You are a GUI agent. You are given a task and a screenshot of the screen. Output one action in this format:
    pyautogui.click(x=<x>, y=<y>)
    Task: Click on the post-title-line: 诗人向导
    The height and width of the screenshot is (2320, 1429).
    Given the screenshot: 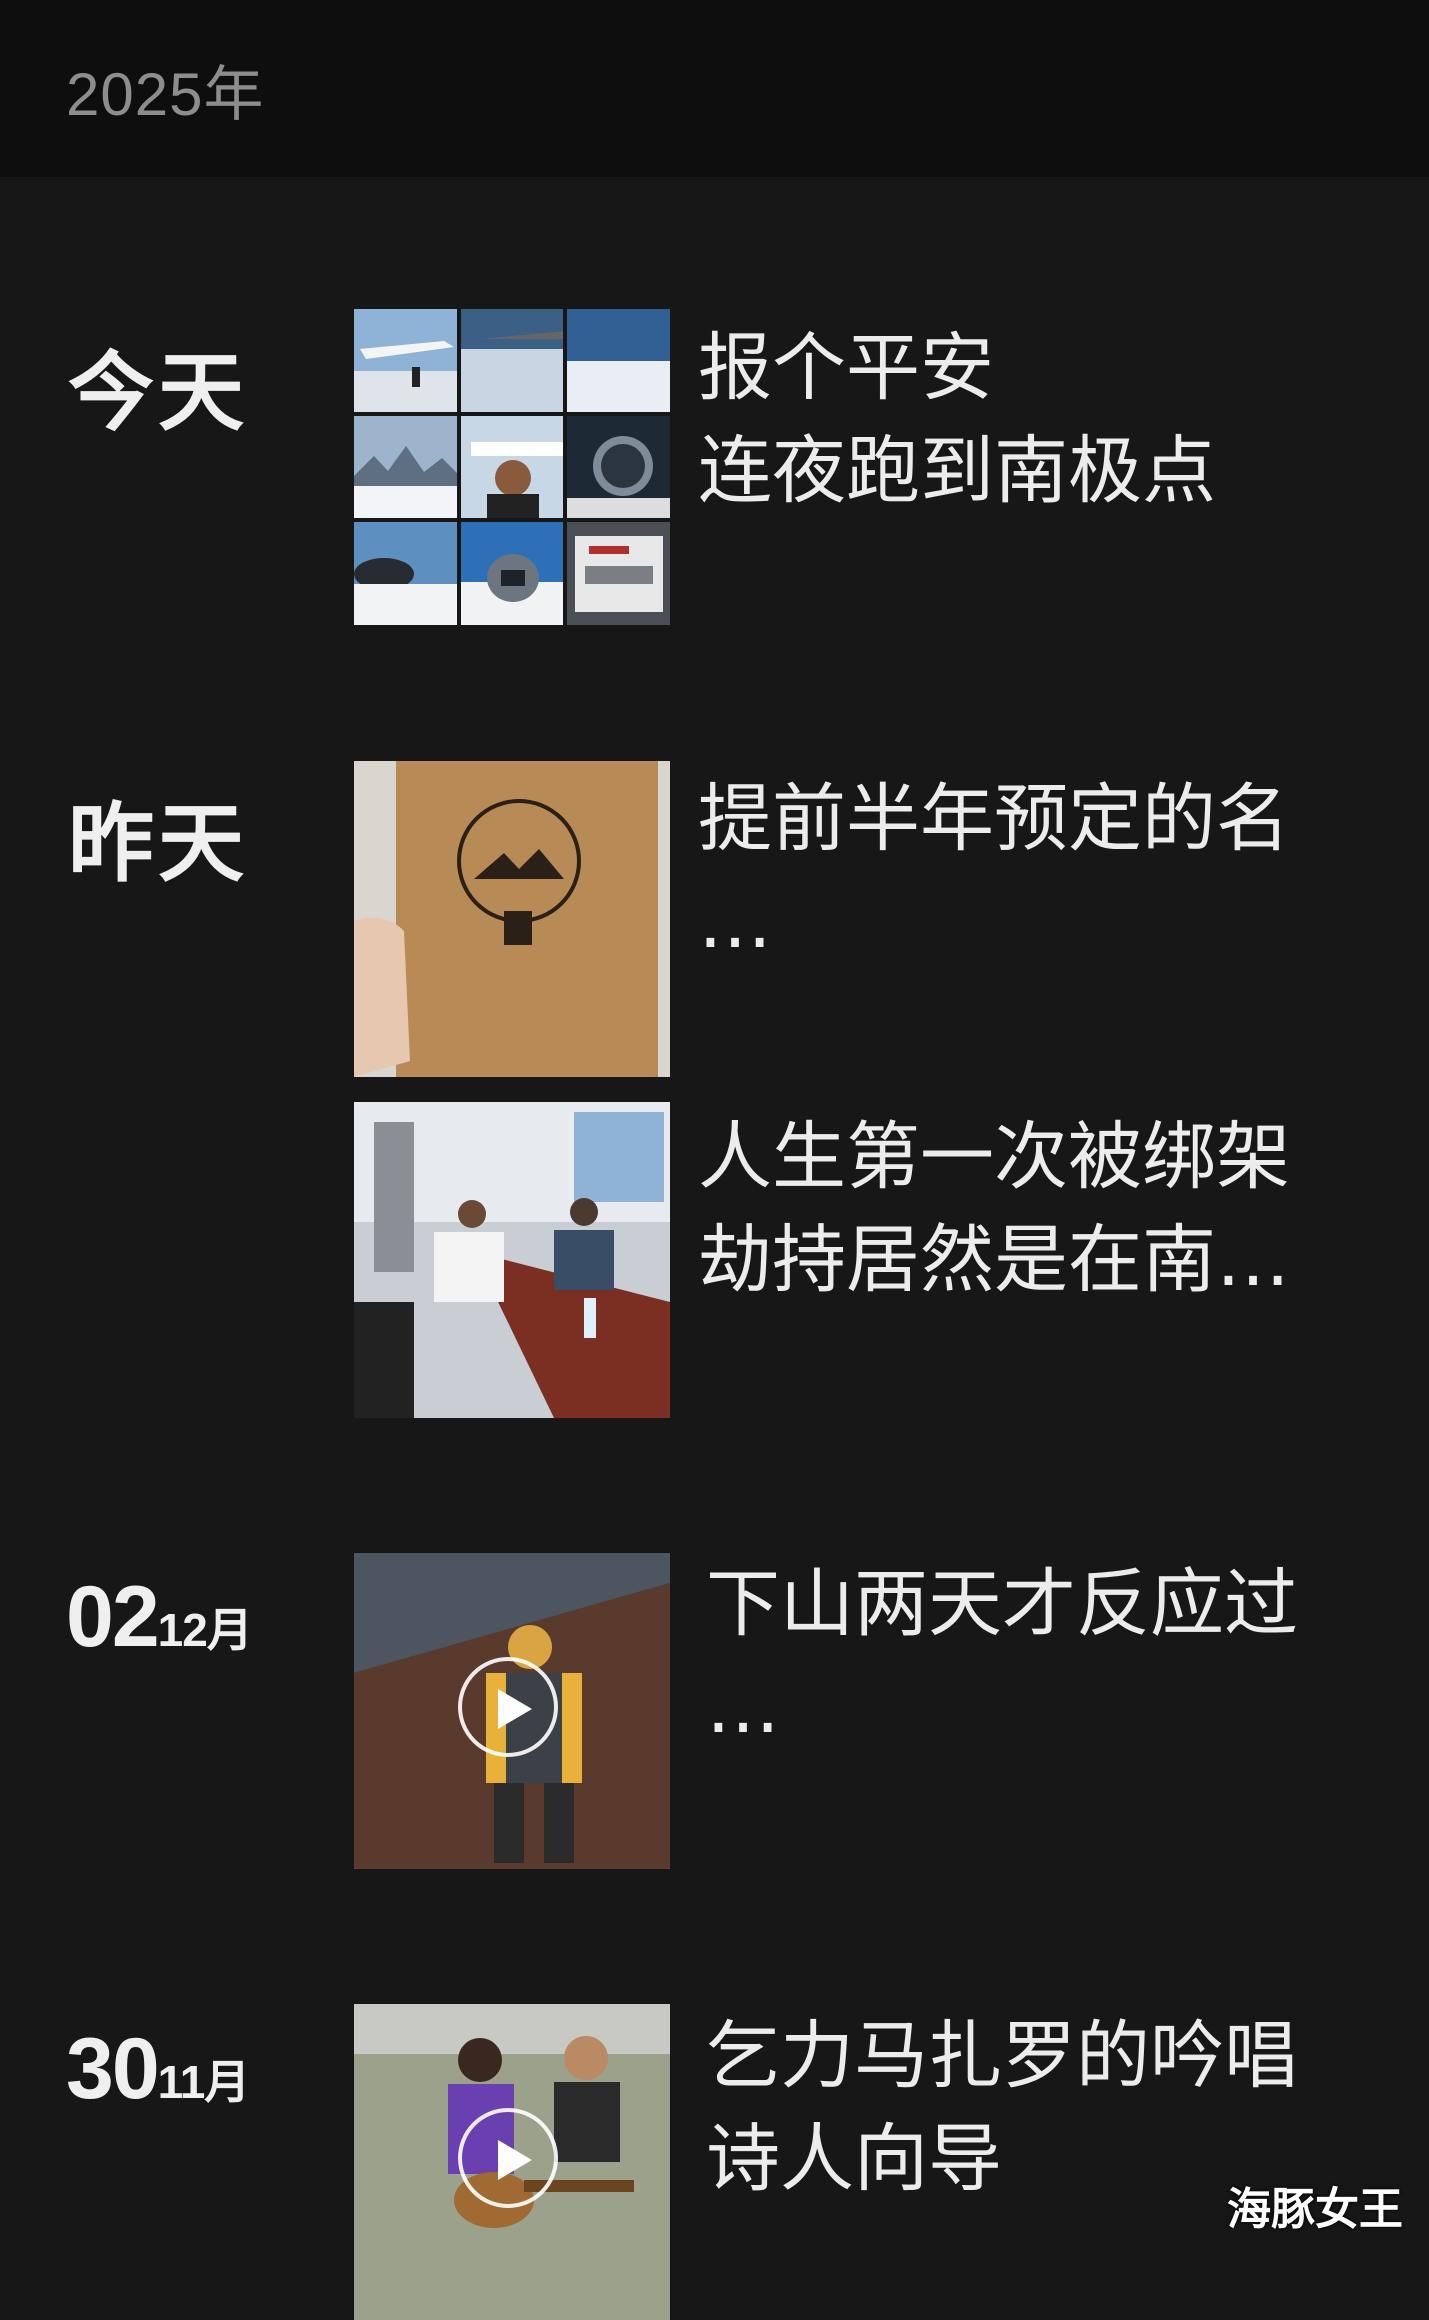 What is the action you would take?
    pyautogui.click(x=854, y=2159)
    